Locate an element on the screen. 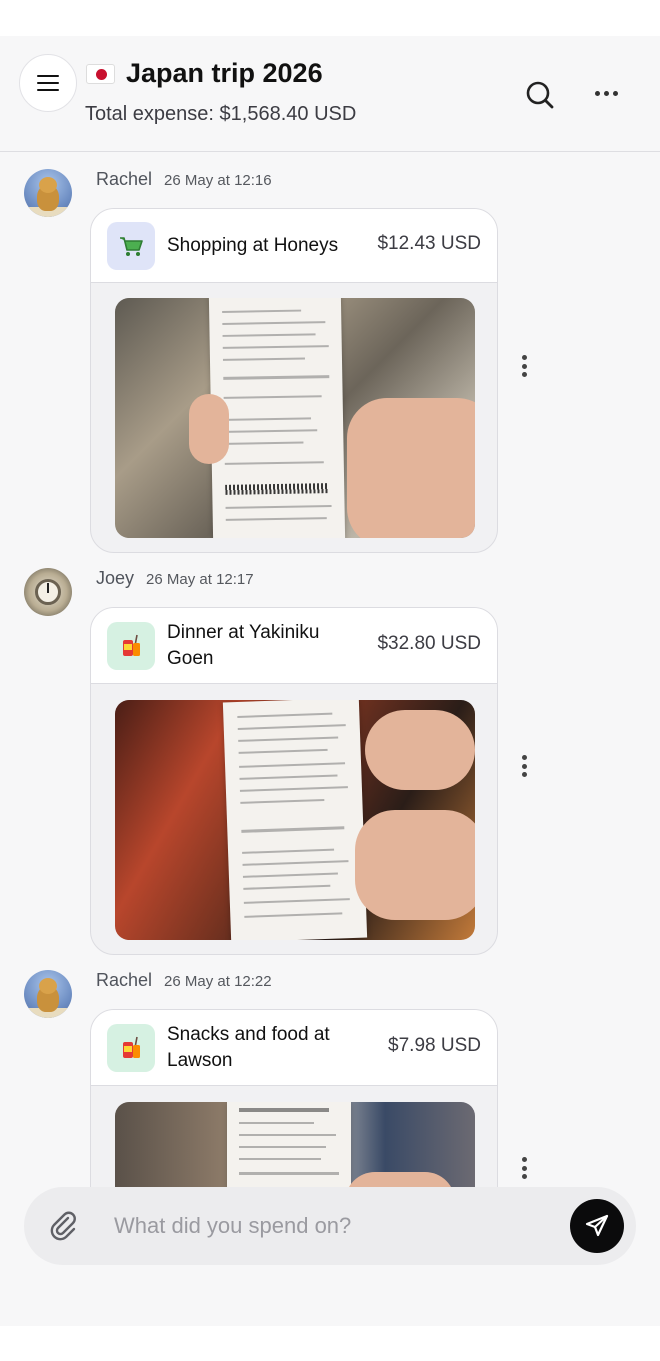 This screenshot has width=660, height=1361. expense-card-header: Dinner at Yakiniku Goen $32.80 USD is located at coordinates (294, 646).